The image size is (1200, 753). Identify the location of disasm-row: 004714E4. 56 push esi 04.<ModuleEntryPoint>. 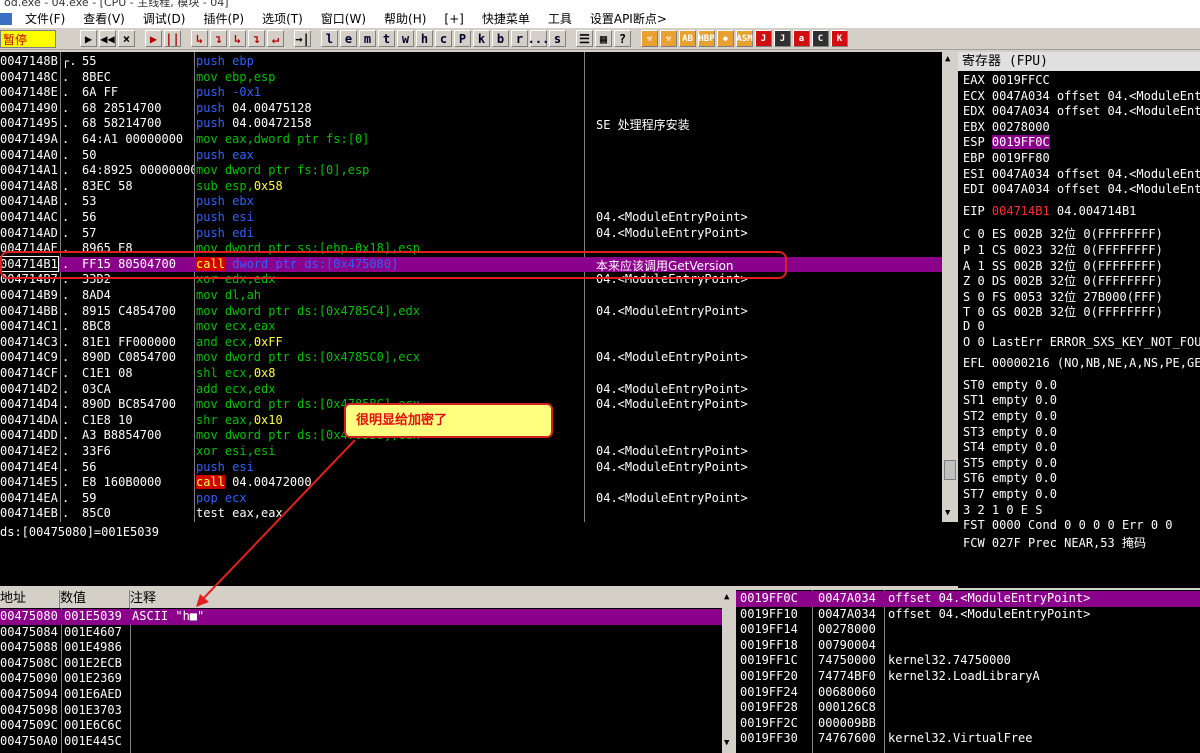
(471, 468).